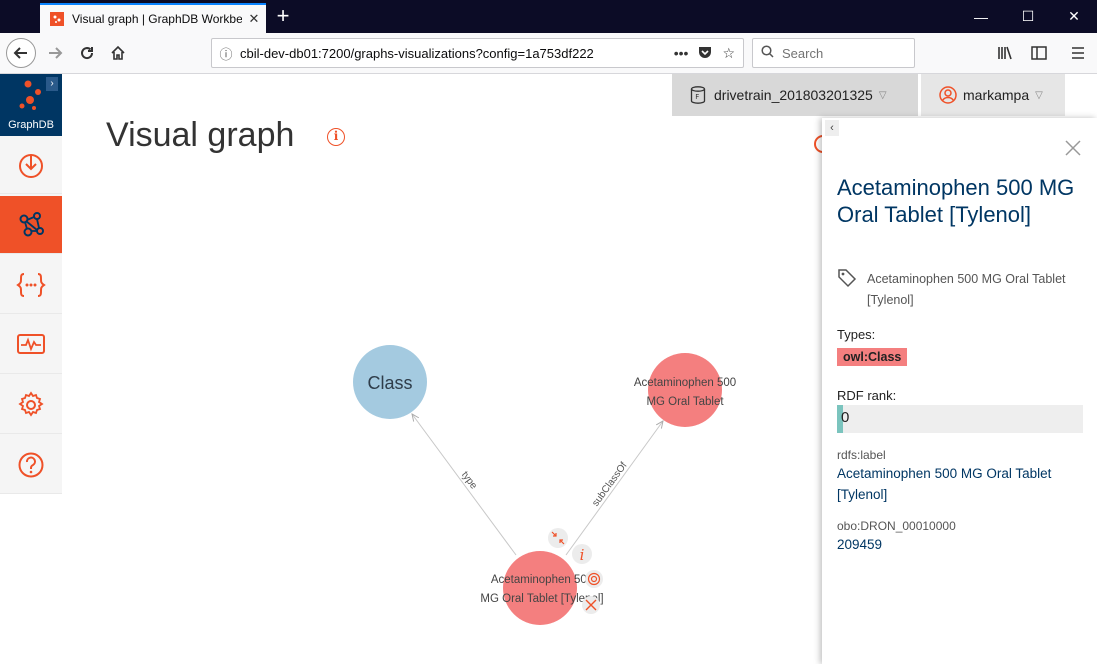  What do you see at coordinates (548, 16) in the screenshot?
I see `browser-titlebar: Visual graph | GraphDB Workbe ✕ + — ☐ ✕` at bounding box center [548, 16].